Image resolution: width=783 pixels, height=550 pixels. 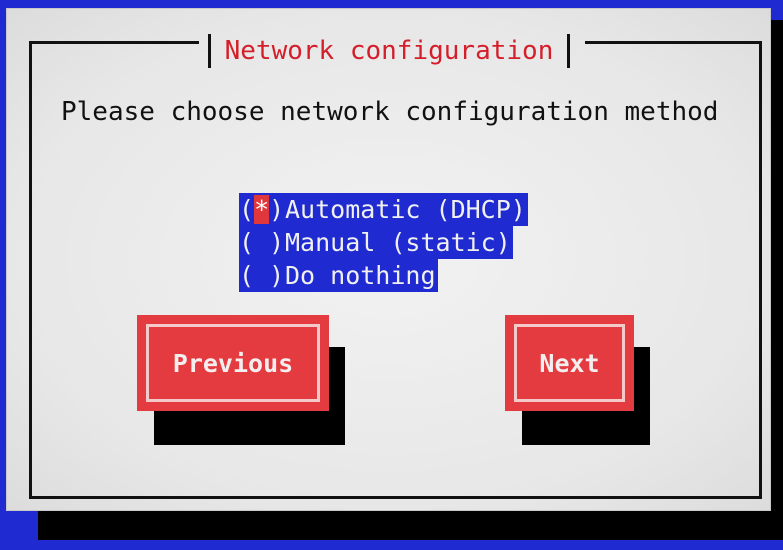 I want to click on dialog-title: Network configuration, so click(x=389, y=51).